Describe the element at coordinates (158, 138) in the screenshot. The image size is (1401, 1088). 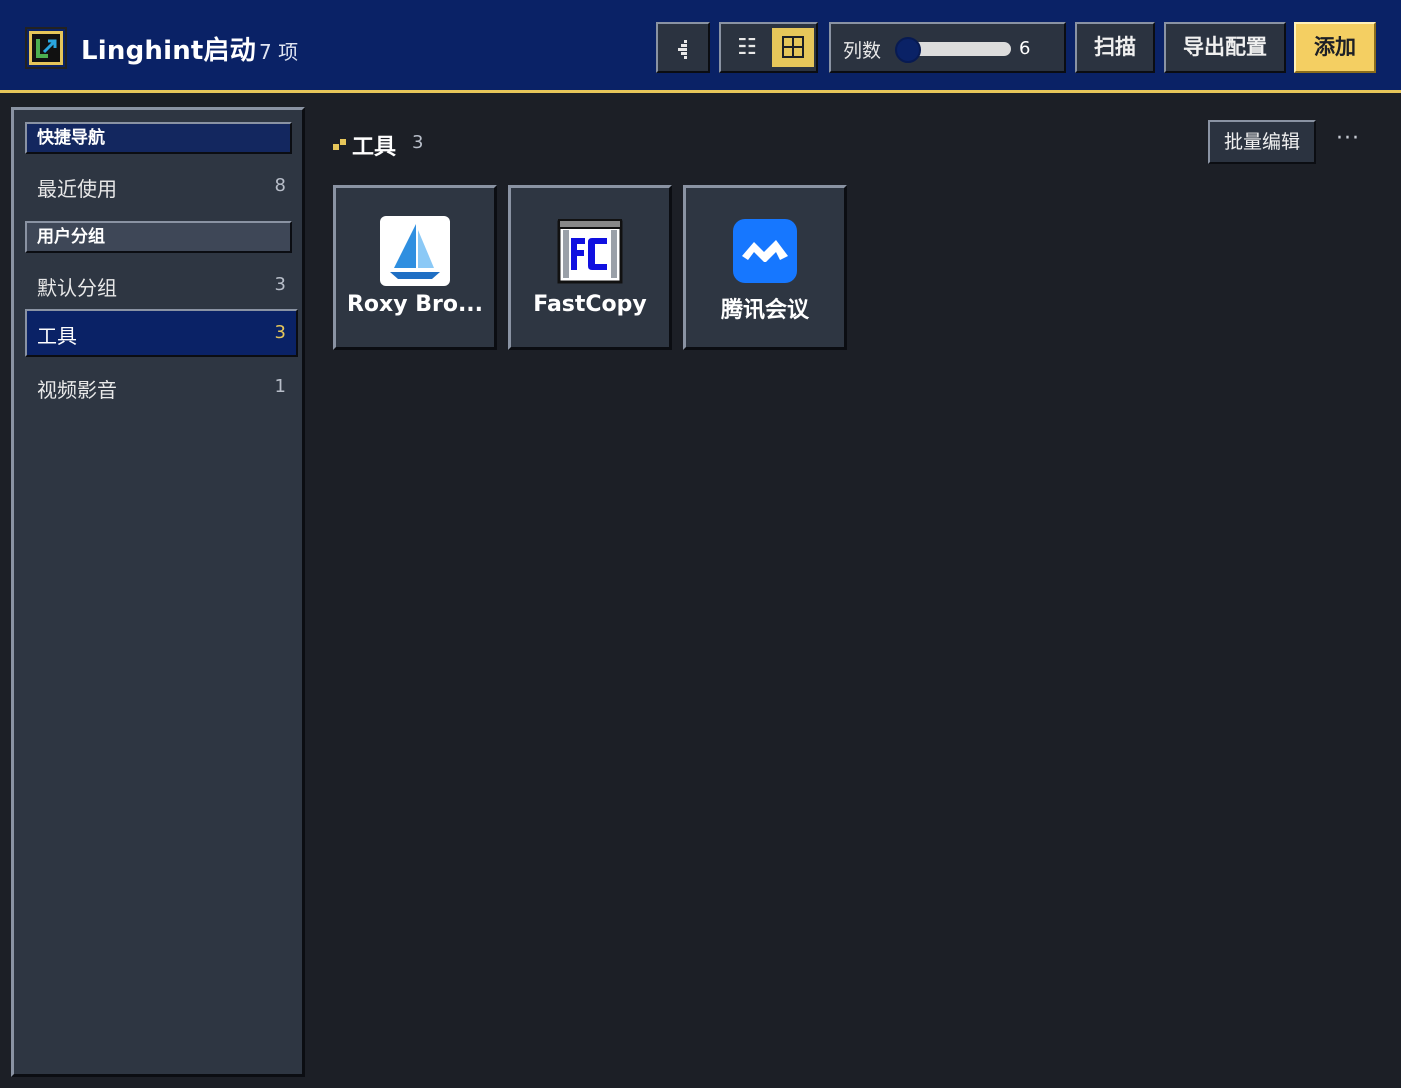
I see `quick-nav-heading: 快捷导航` at that location.